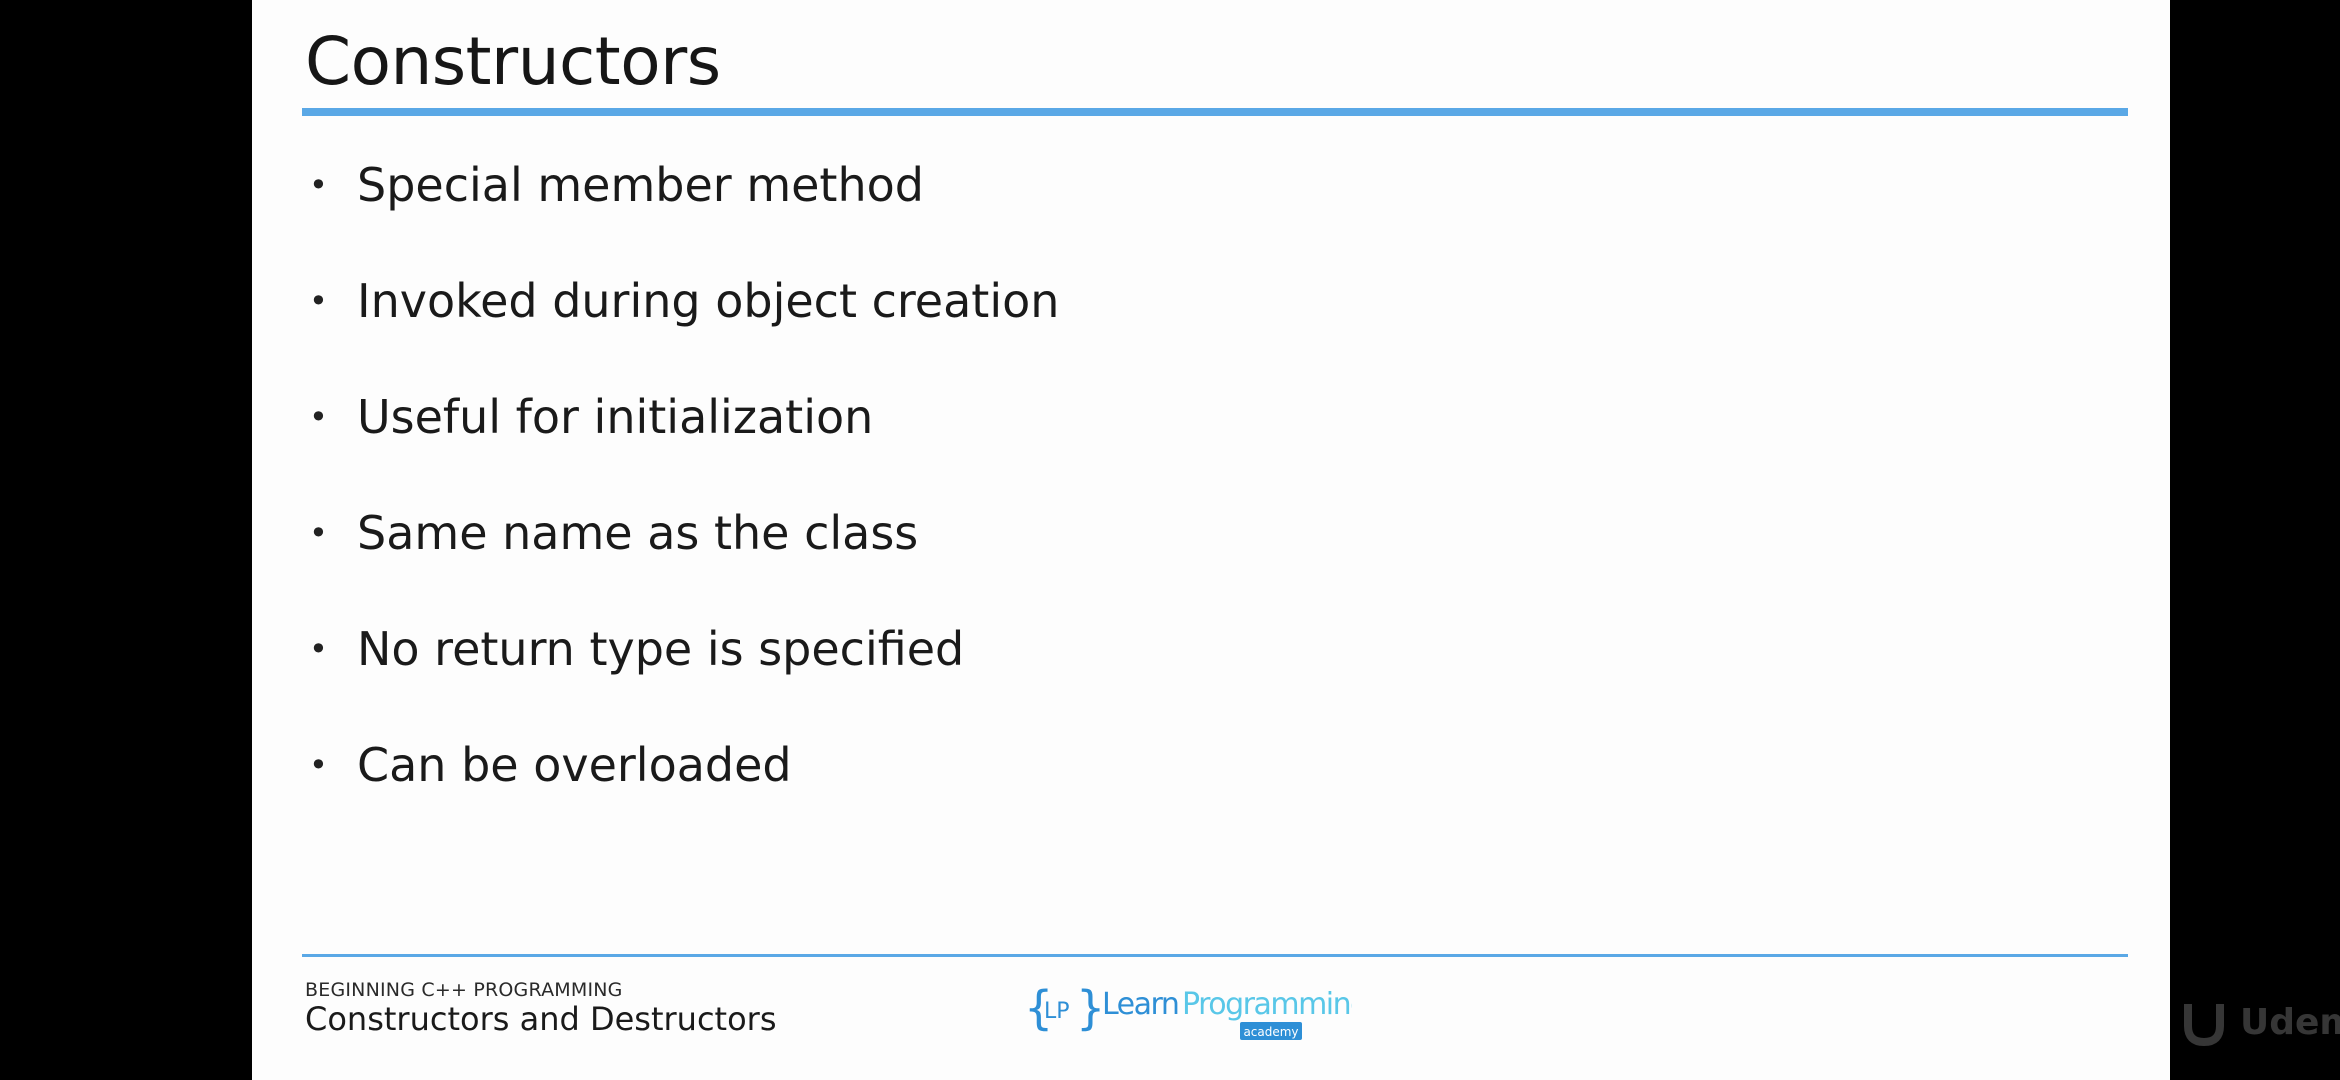 This screenshot has width=2340, height=1080. Describe the element at coordinates (464, 990) in the screenshot. I see `course-name: BEGINNING C++ PROGRAMMING` at that location.